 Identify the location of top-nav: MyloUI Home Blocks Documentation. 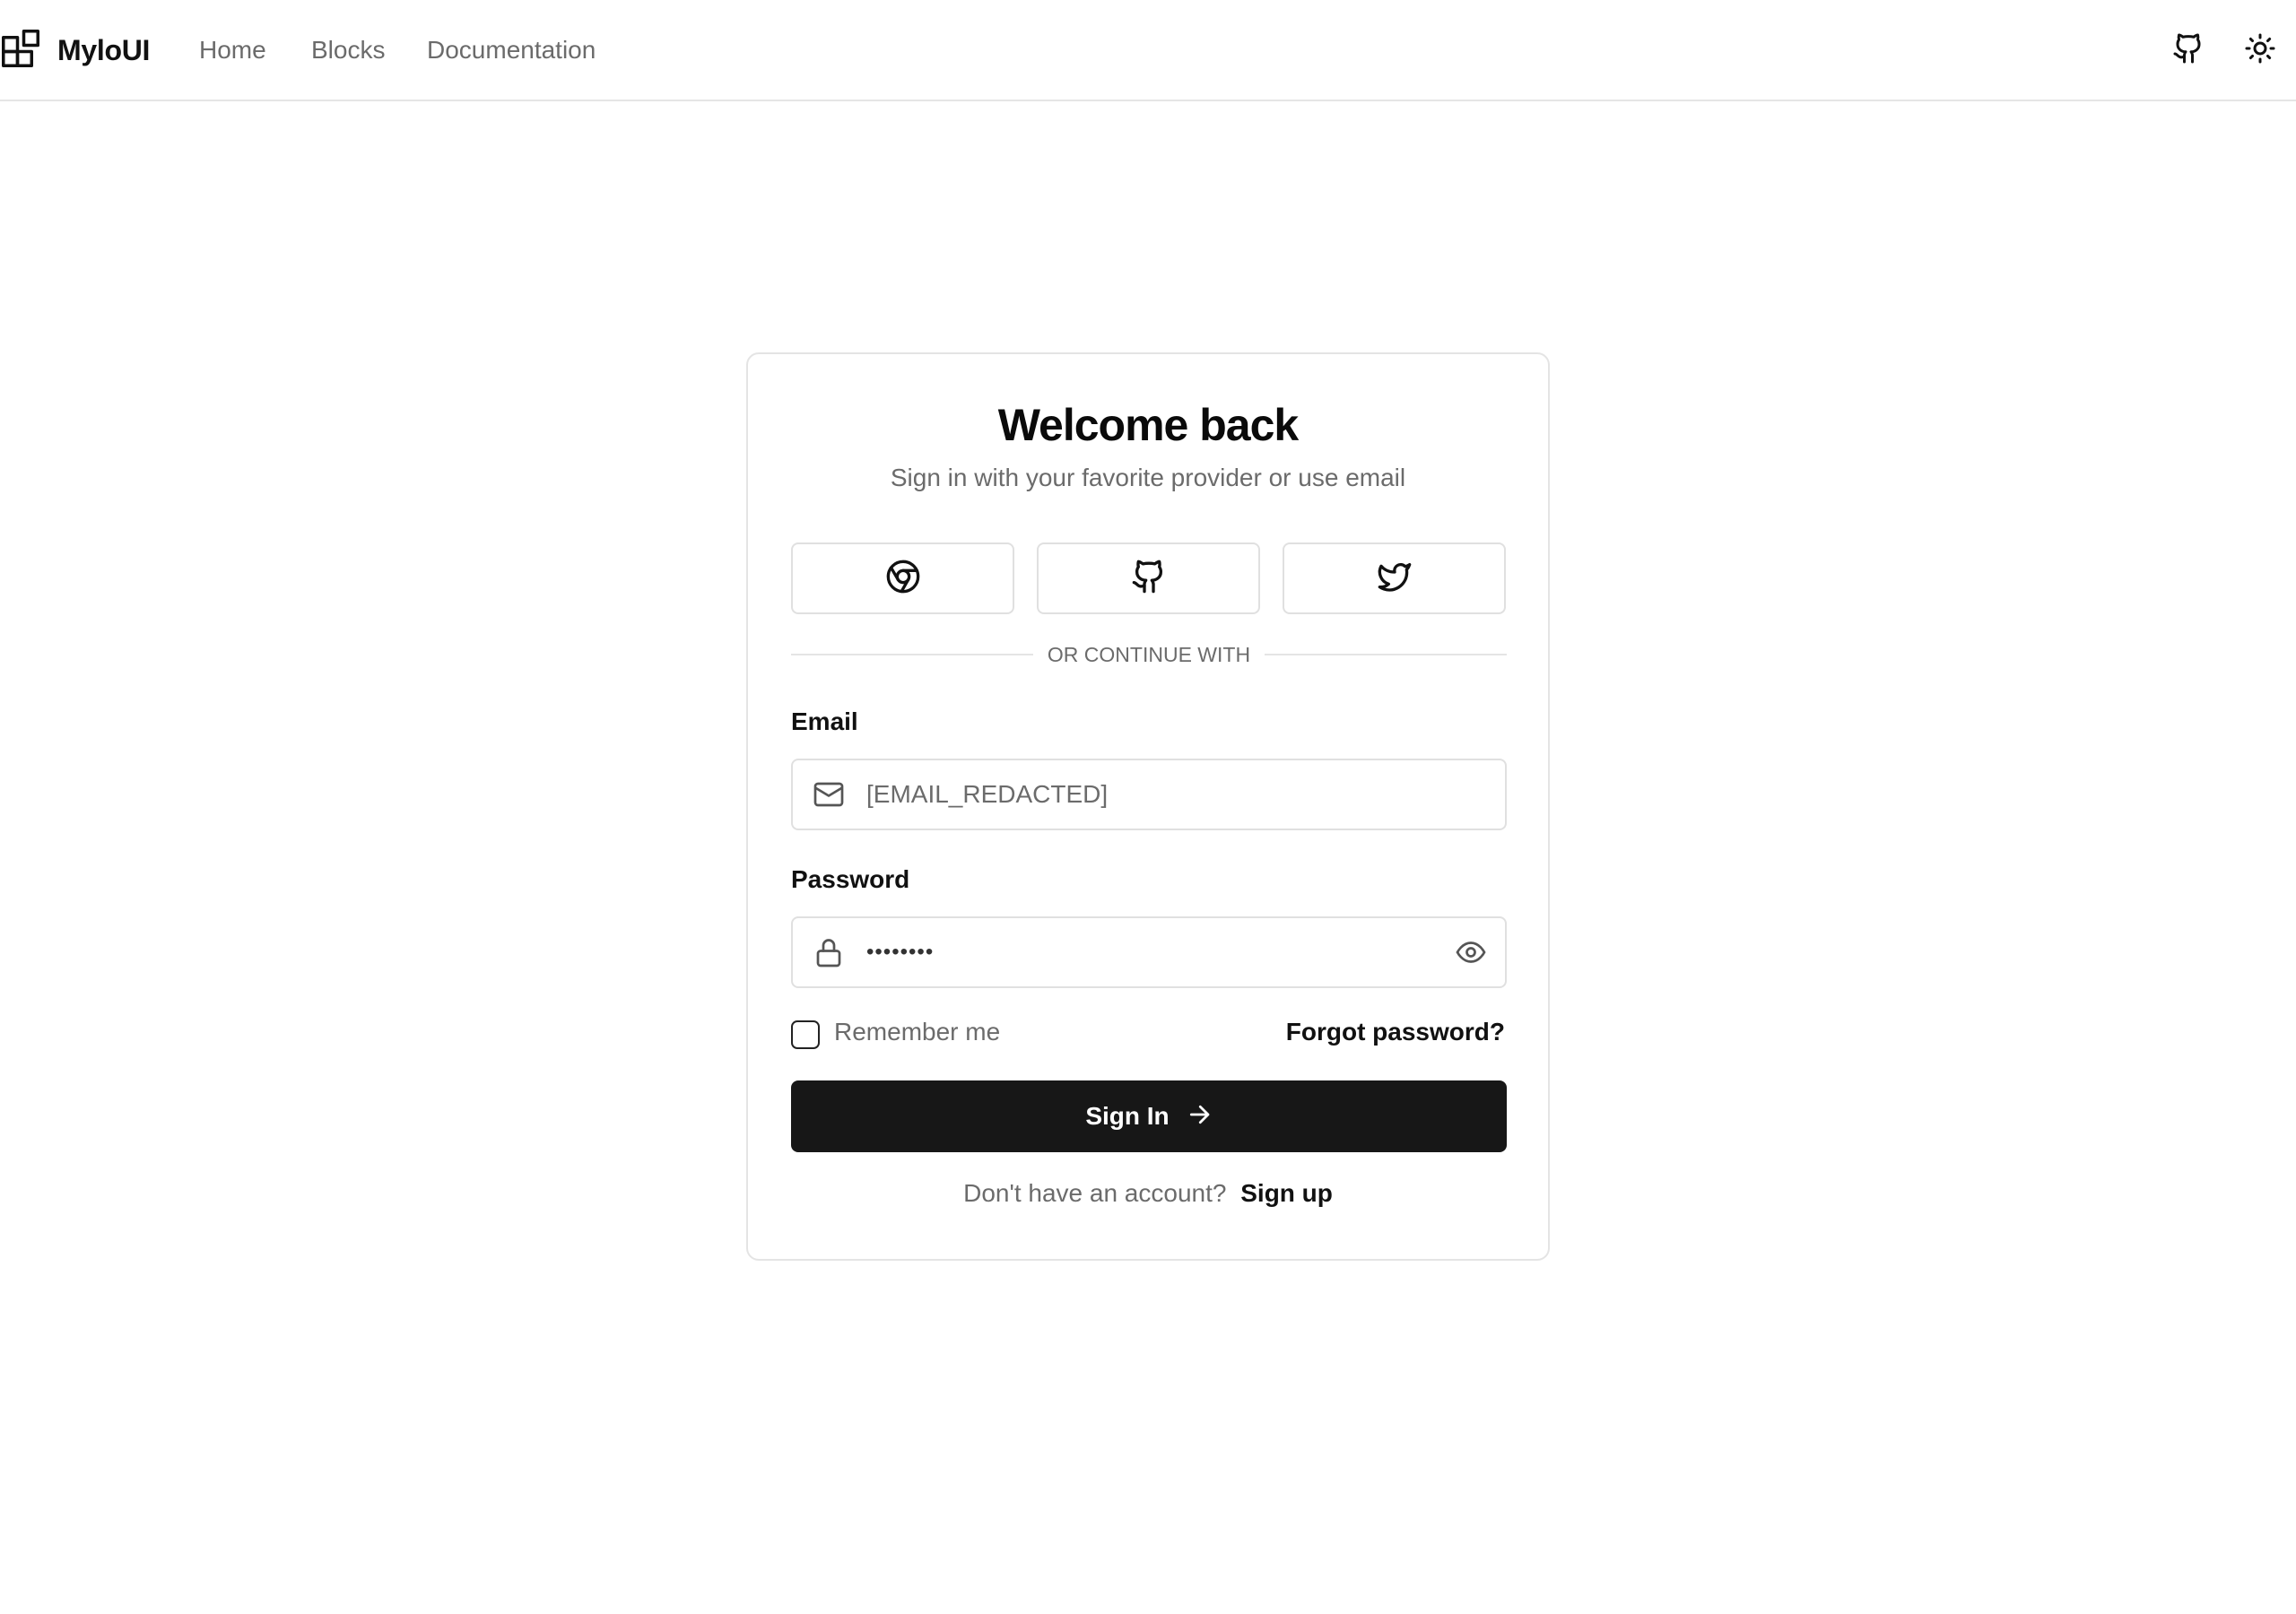
(1148, 50).